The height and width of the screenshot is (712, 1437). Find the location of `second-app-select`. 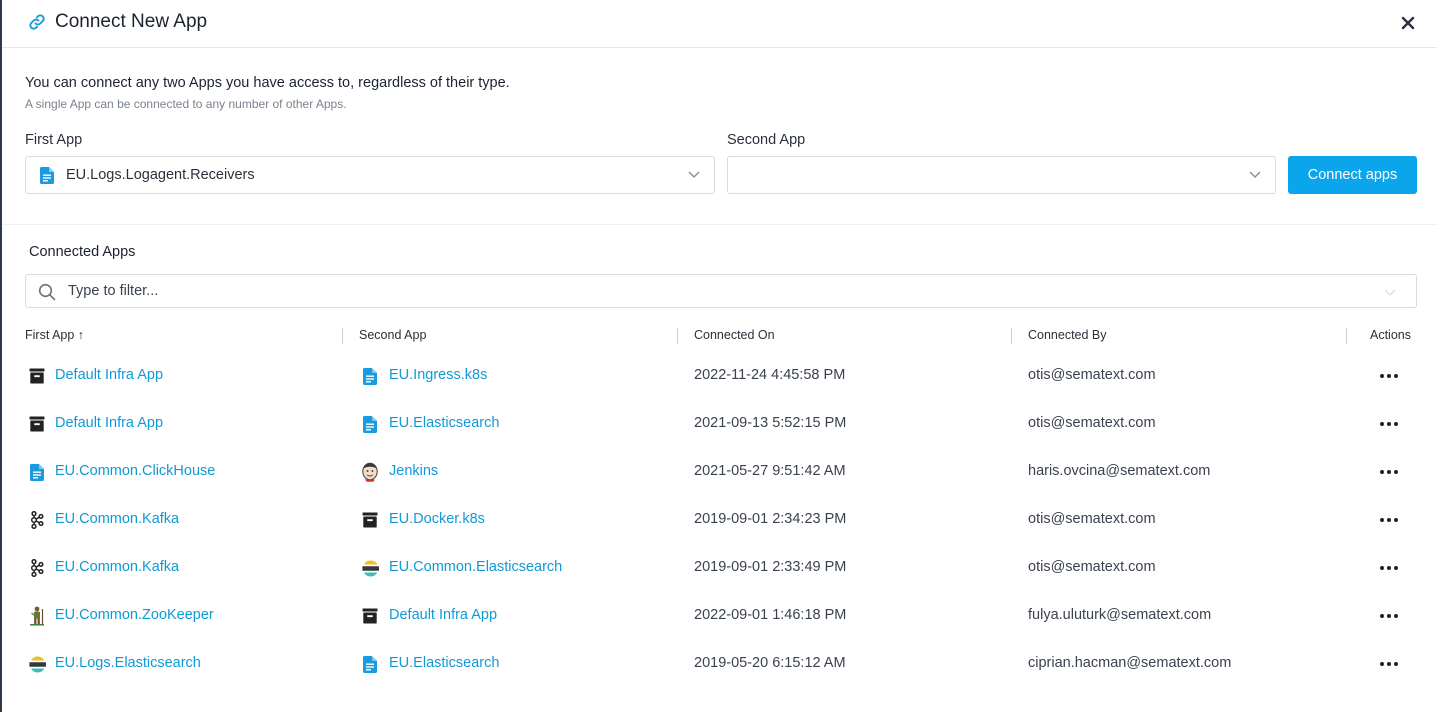

second-app-select is located at coordinates (1001, 175).